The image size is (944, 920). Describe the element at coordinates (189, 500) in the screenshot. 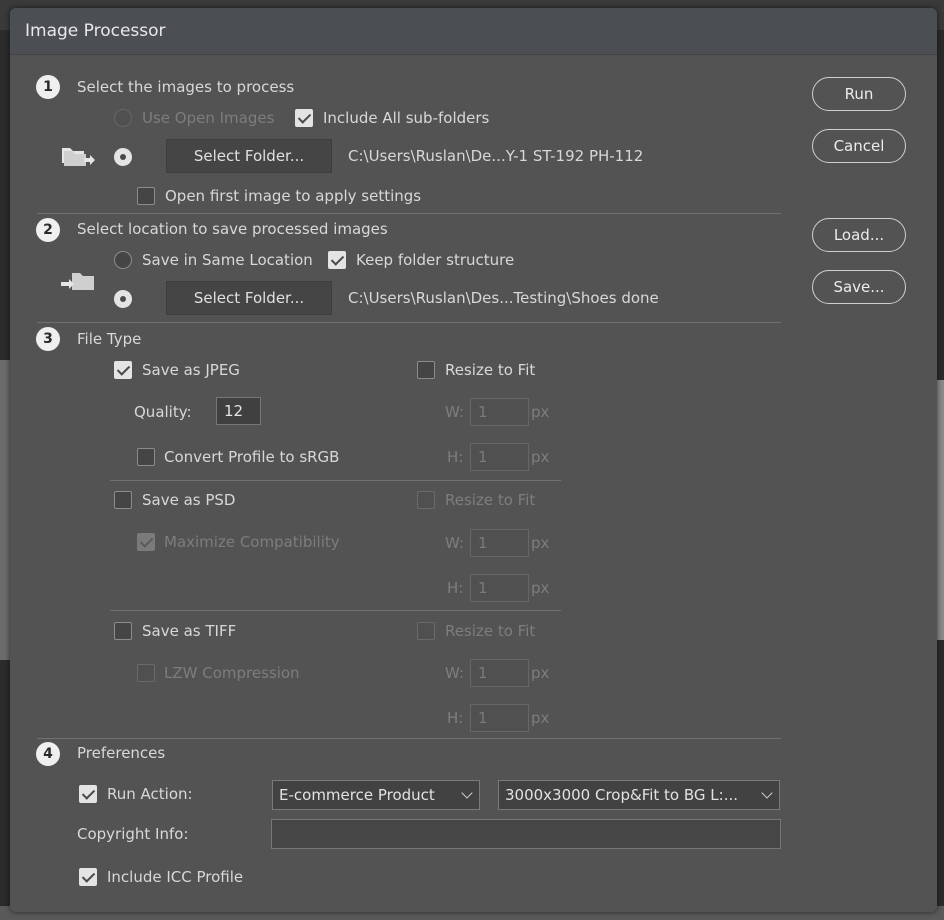

I see `save-as-psd-label: Save as PSD` at that location.